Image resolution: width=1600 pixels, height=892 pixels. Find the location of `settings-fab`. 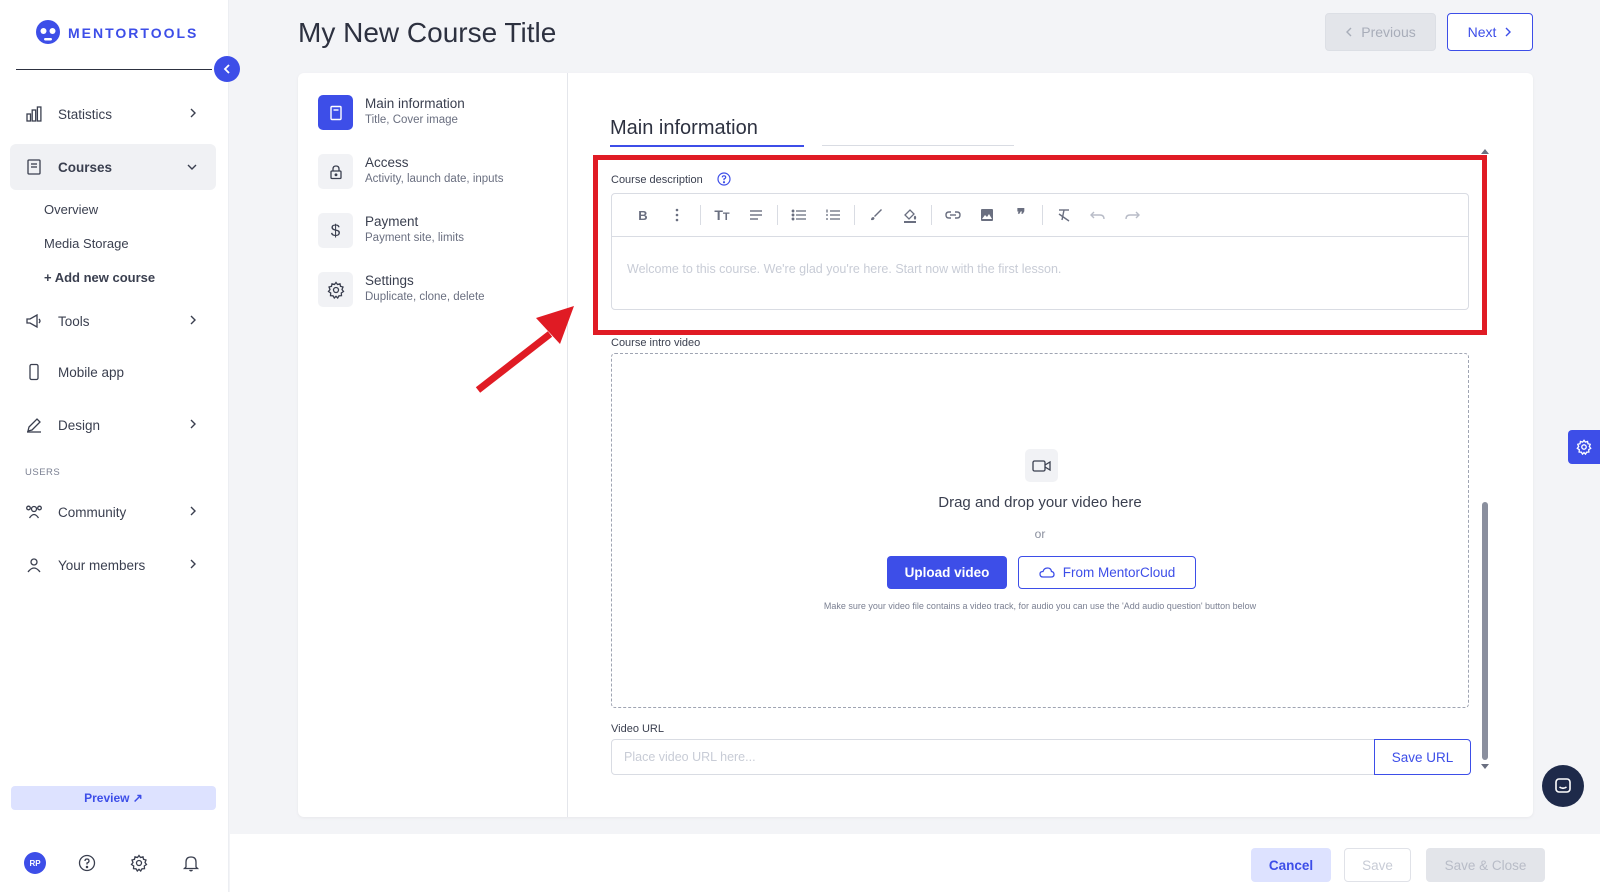

settings-fab is located at coordinates (1584, 447).